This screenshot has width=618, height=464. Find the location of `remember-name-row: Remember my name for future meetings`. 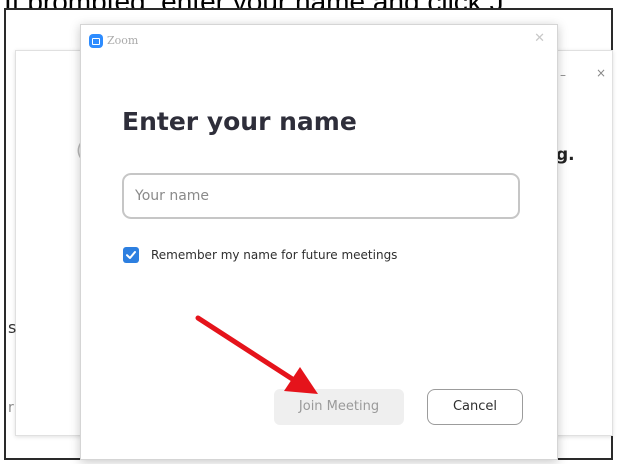

remember-name-row: Remember my name for future meetings is located at coordinates (260, 255).